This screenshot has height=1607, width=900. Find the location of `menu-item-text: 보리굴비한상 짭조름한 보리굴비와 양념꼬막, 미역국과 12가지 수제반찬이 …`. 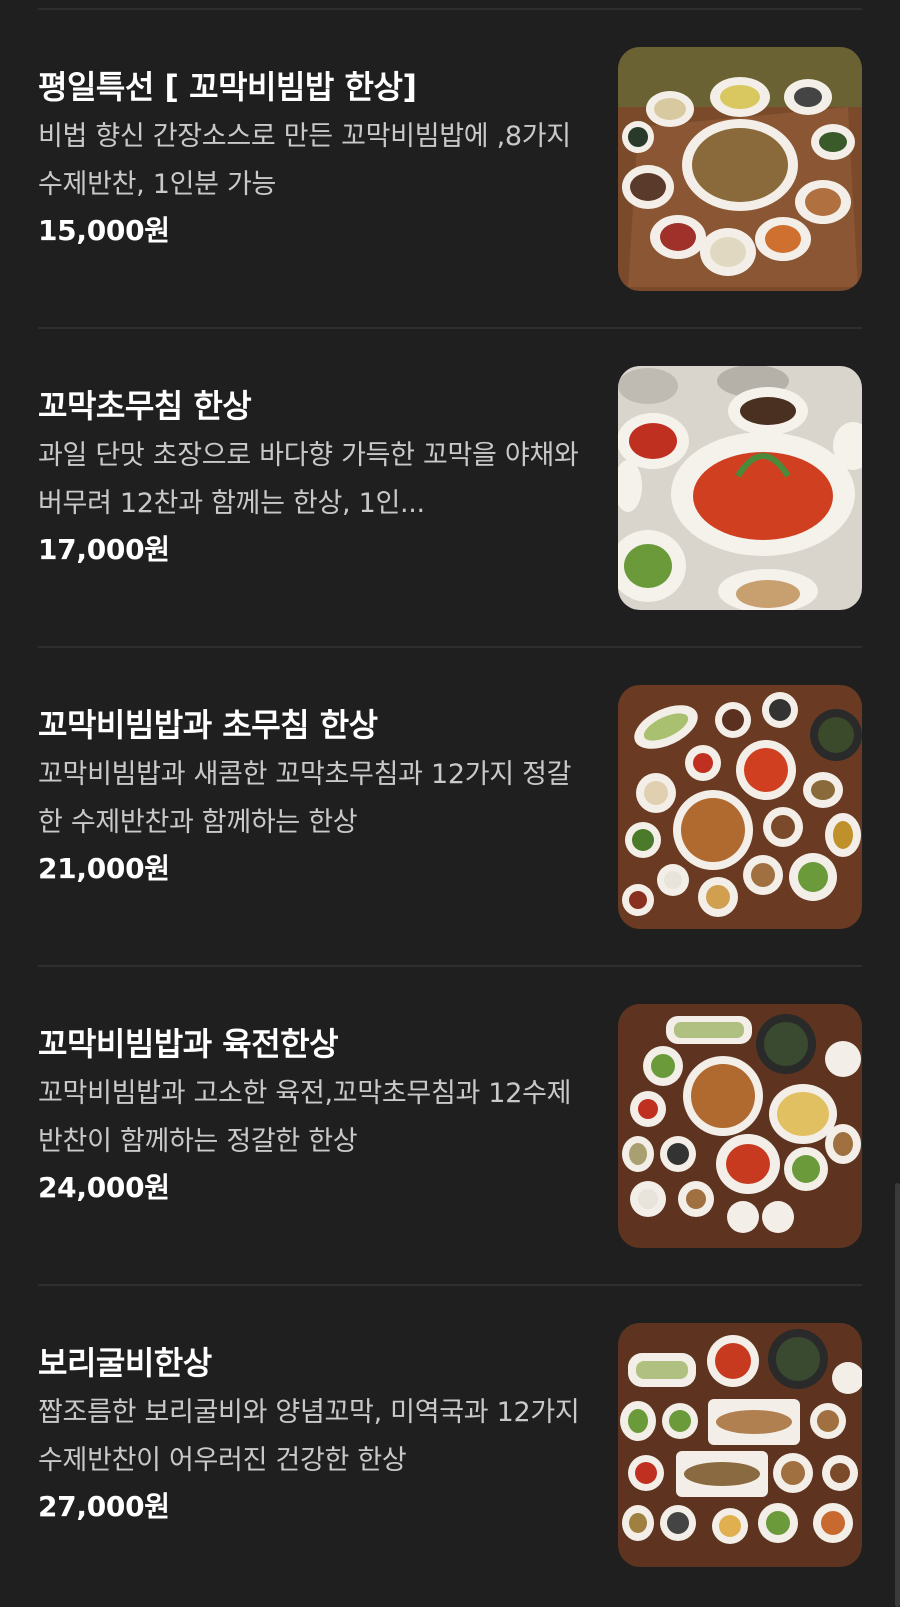

menu-item-text: 보리굴비한상 짭조름한 보리굴비와 양념꼬막, 미역국과 12가지 수제반찬이 … is located at coordinates (310, 1435).